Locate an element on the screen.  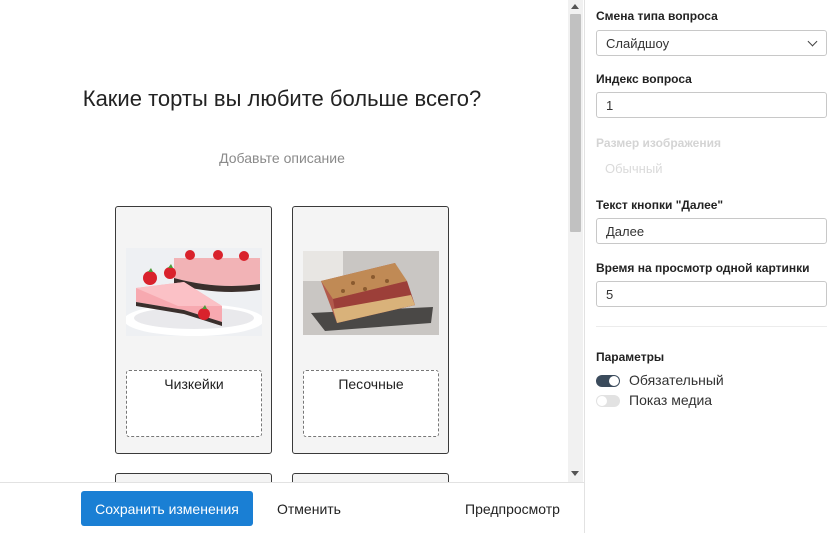
scroll-up-icon is located at coordinates (575, 6).